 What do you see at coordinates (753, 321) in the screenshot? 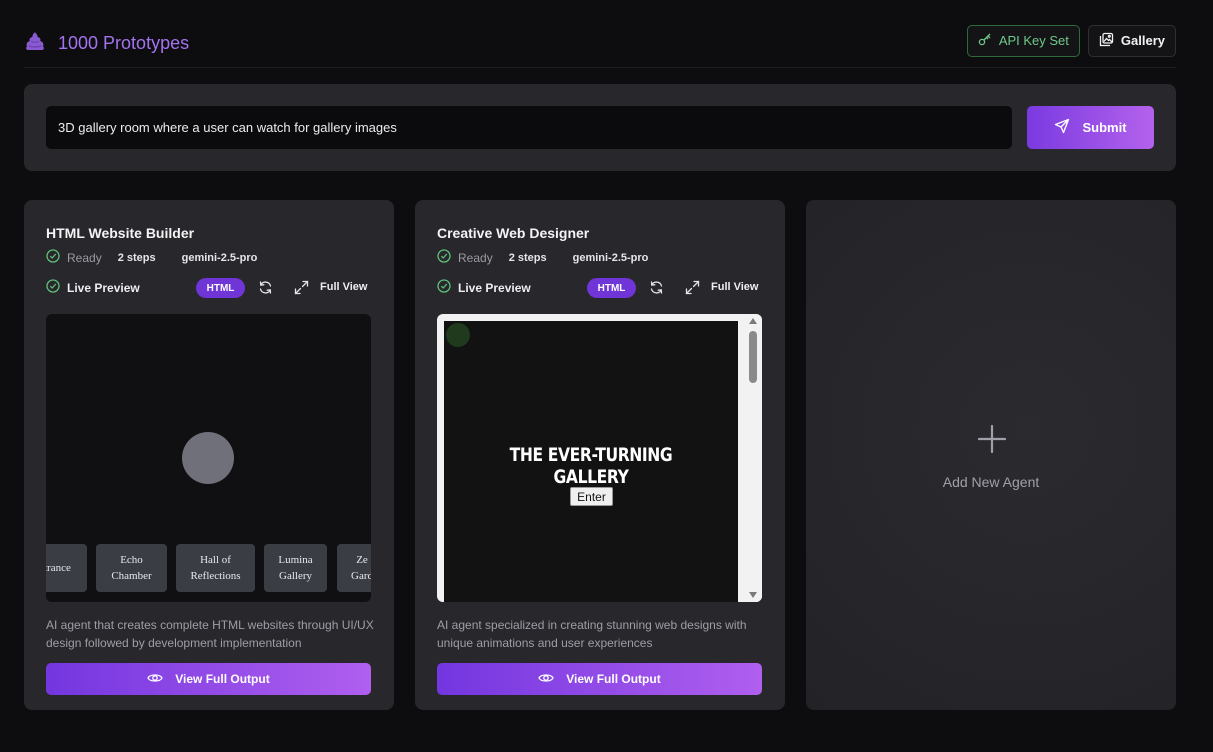
I see `scroll-up-arrow-icon` at bounding box center [753, 321].